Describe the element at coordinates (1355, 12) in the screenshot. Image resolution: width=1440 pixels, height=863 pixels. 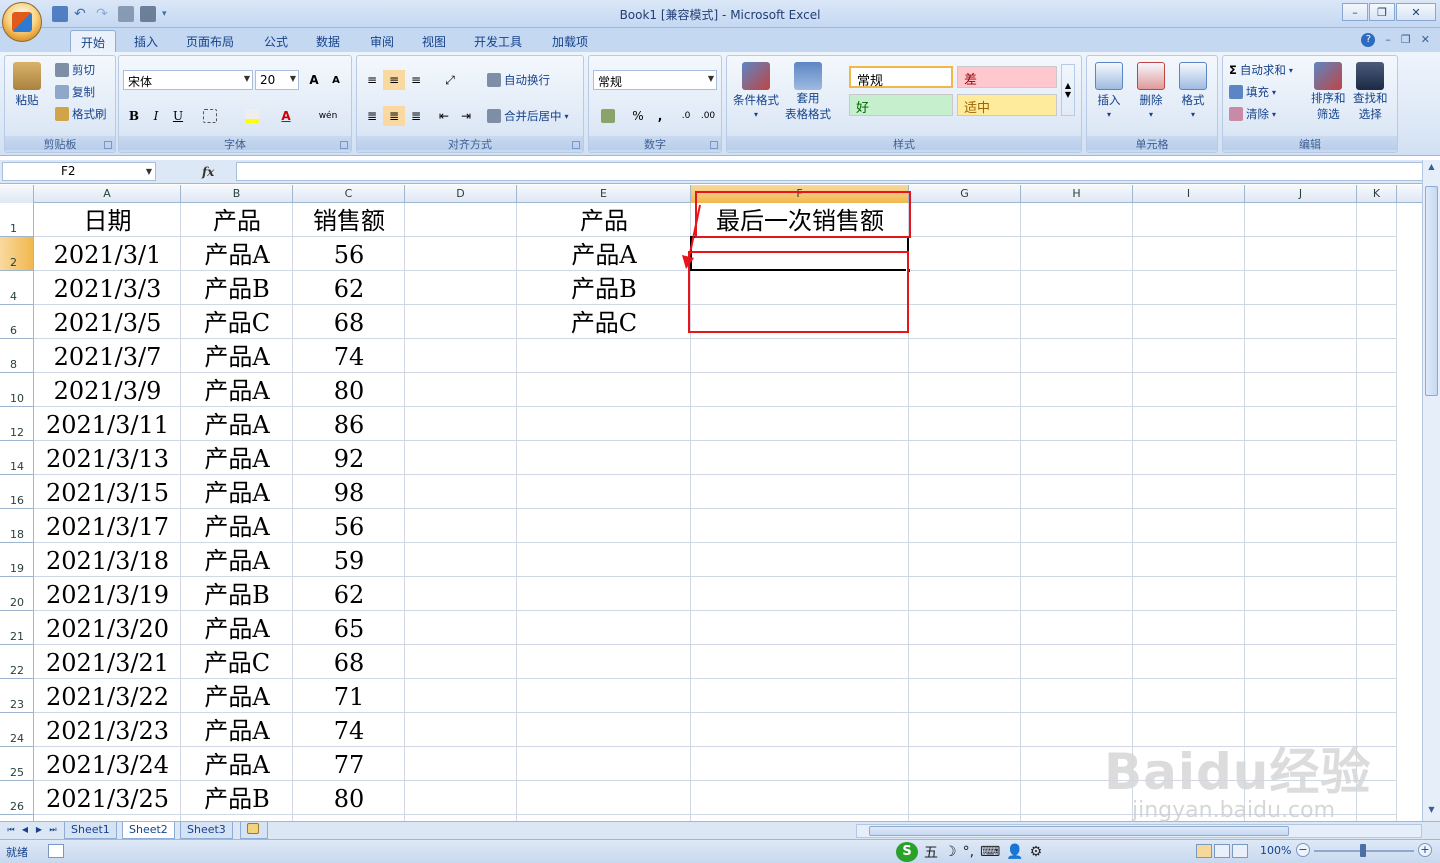
I see `minimize-button: –` at that location.